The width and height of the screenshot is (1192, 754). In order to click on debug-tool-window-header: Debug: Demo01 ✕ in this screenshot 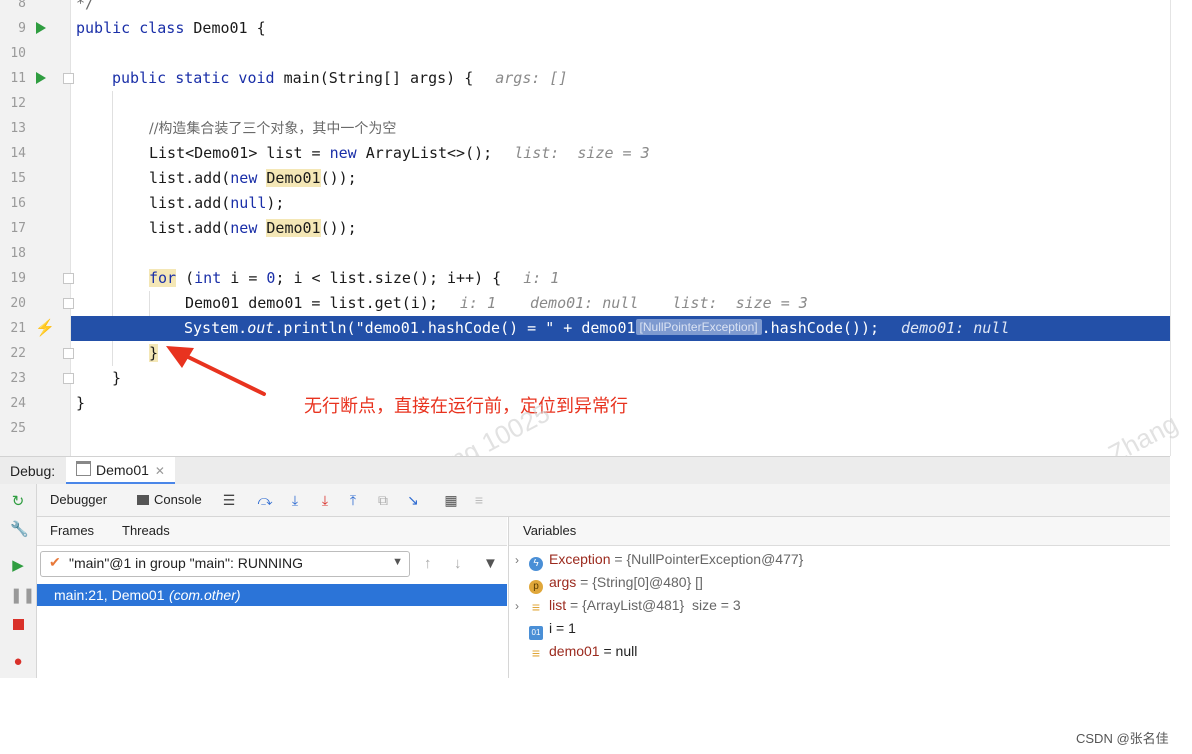, I will do `click(585, 471)`.